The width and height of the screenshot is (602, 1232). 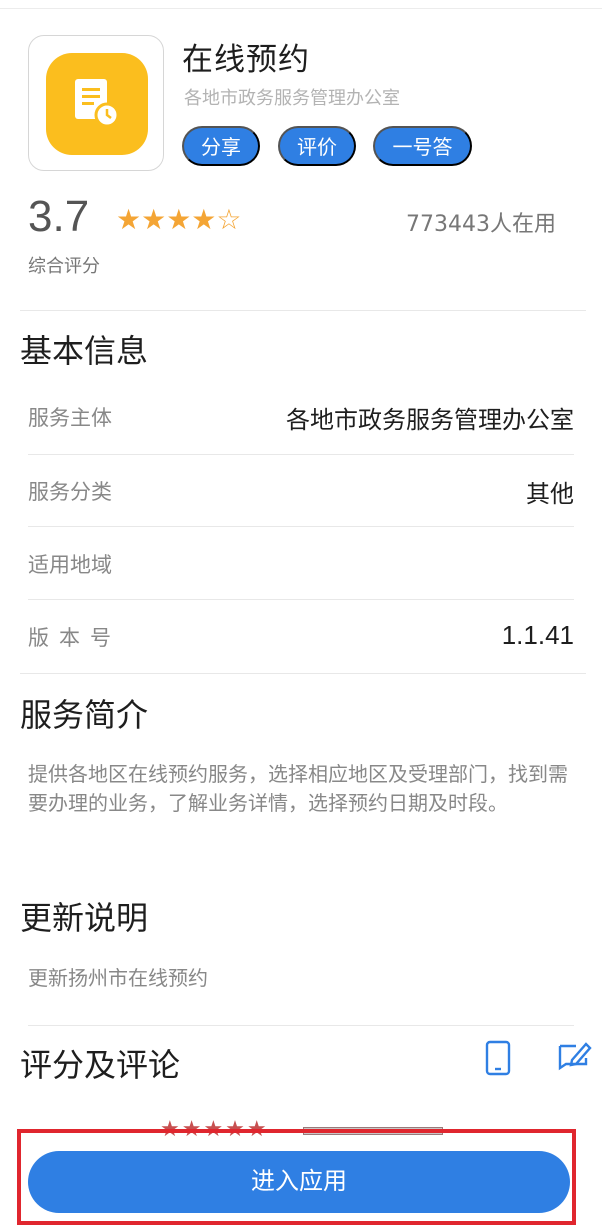 I want to click on user-count: 773443人在用, so click(x=481, y=224).